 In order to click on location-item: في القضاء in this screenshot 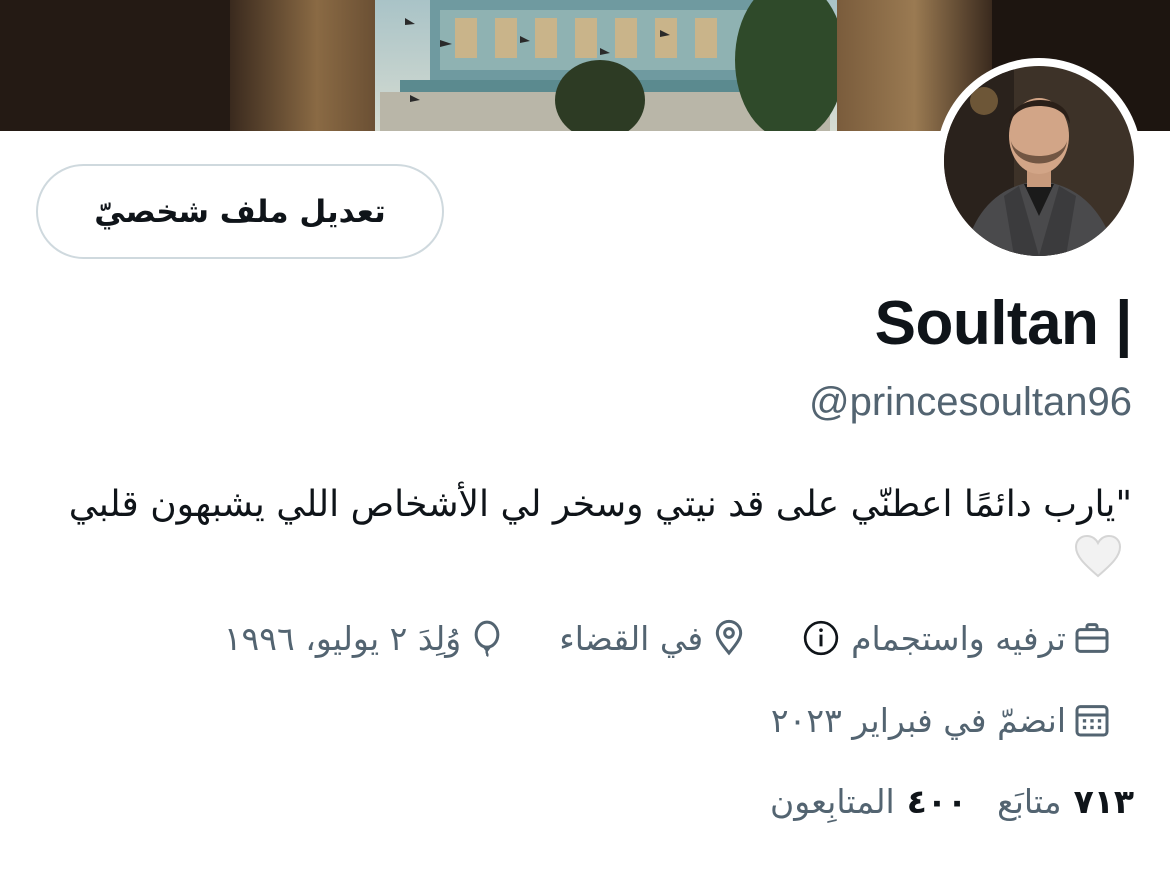, I will do `click(654, 638)`.